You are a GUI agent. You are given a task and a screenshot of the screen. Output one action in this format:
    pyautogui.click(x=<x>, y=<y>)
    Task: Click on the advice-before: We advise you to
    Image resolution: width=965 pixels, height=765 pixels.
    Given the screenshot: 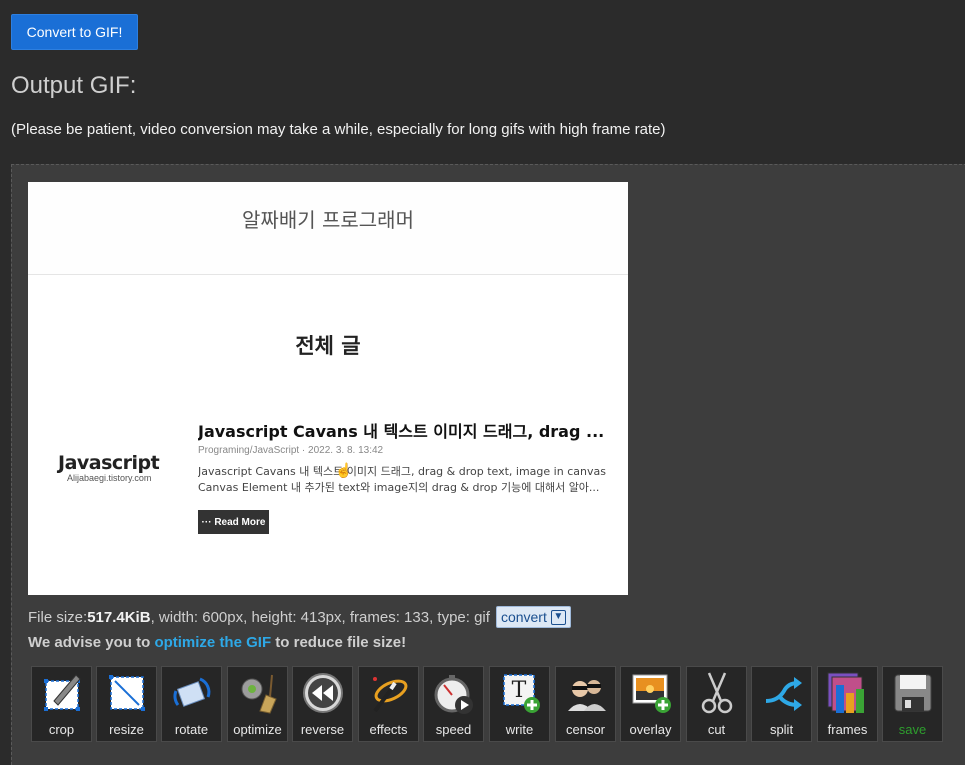 What is the action you would take?
    pyautogui.click(x=91, y=642)
    